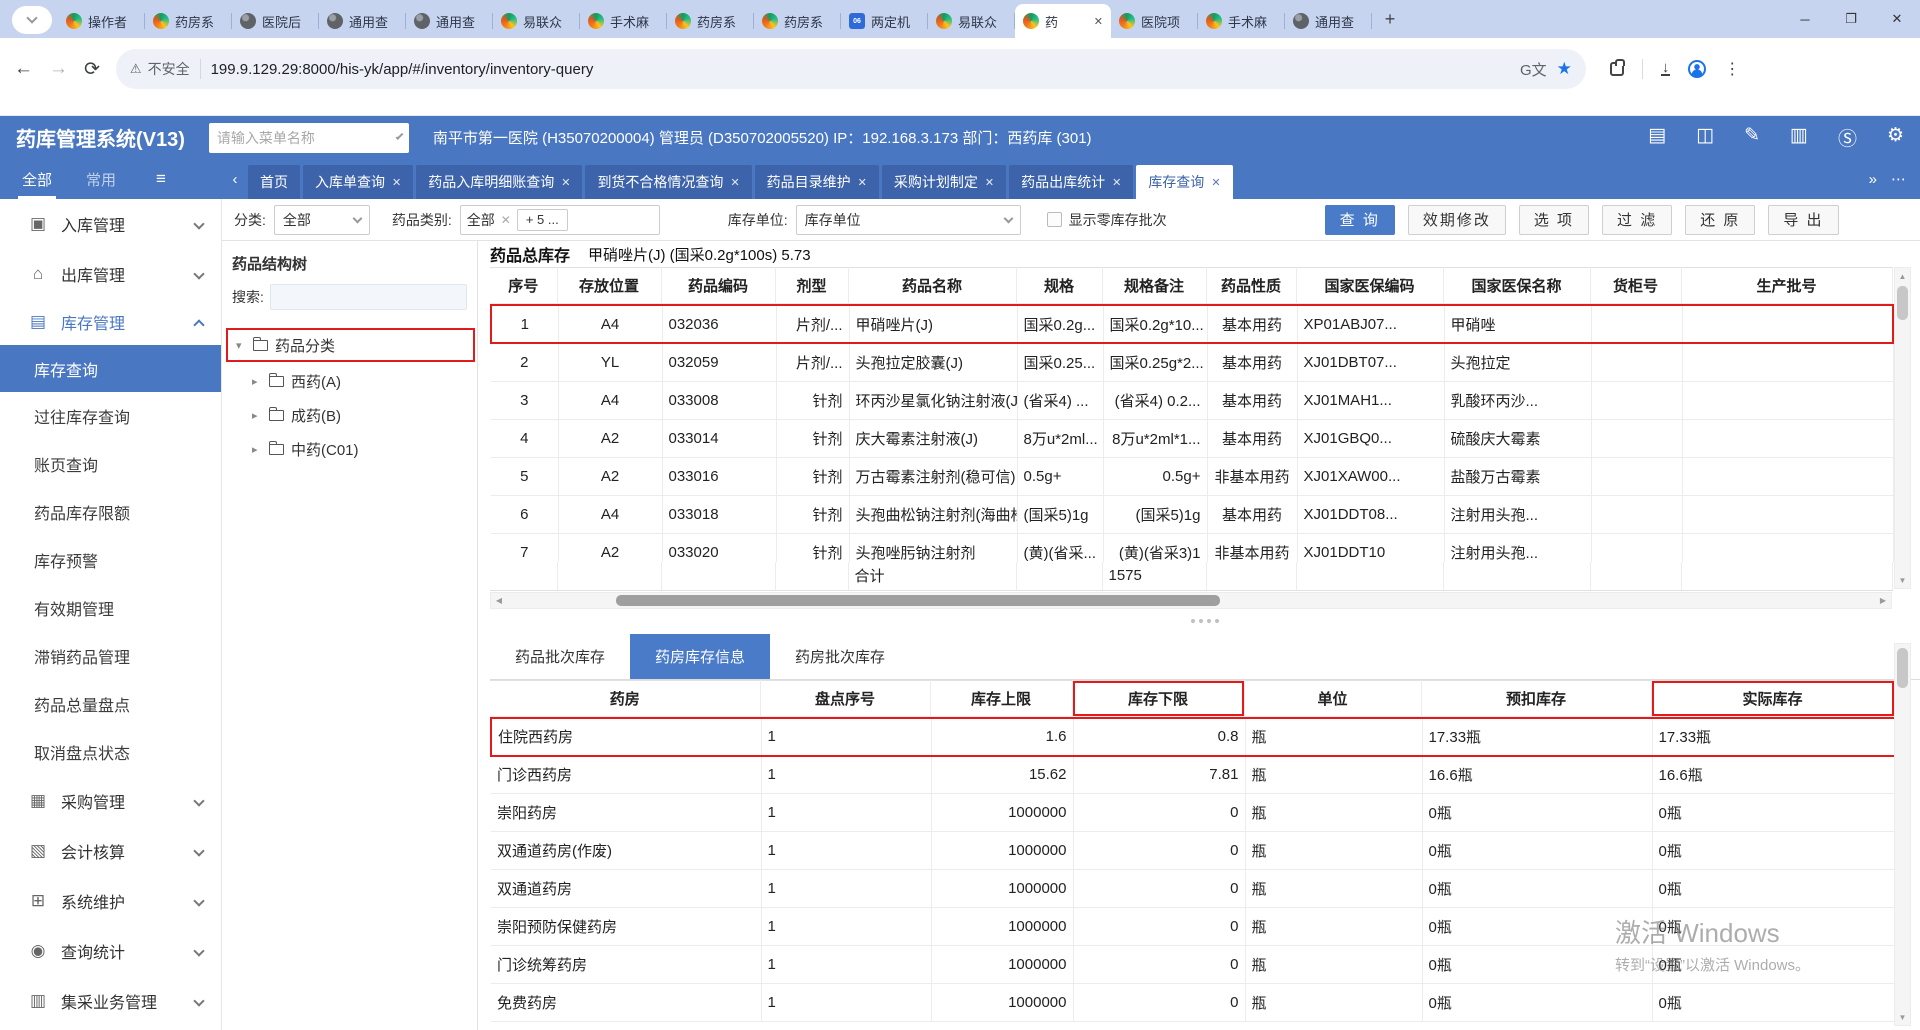  What do you see at coordinates (884, 21) in the screenshot?
I see `browser-tab: 06 两定机` at bounding box center [884, 21].